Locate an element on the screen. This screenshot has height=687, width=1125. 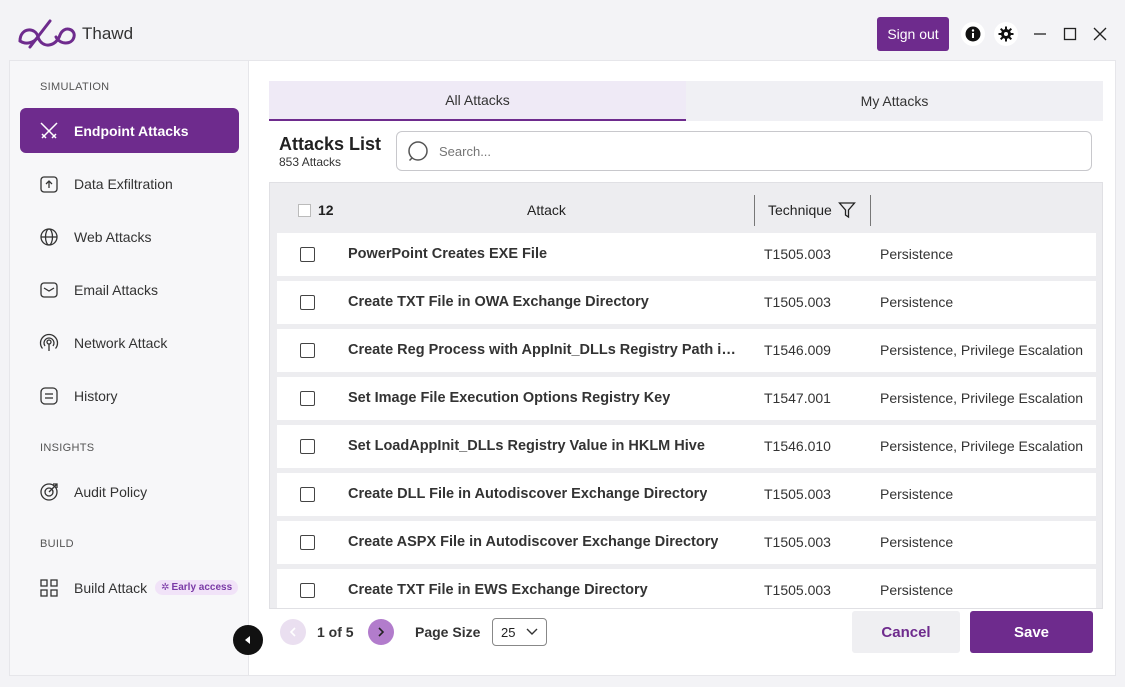
sidebar-item-email-attacks: Email Attacks is located at coordinates (129, 289).